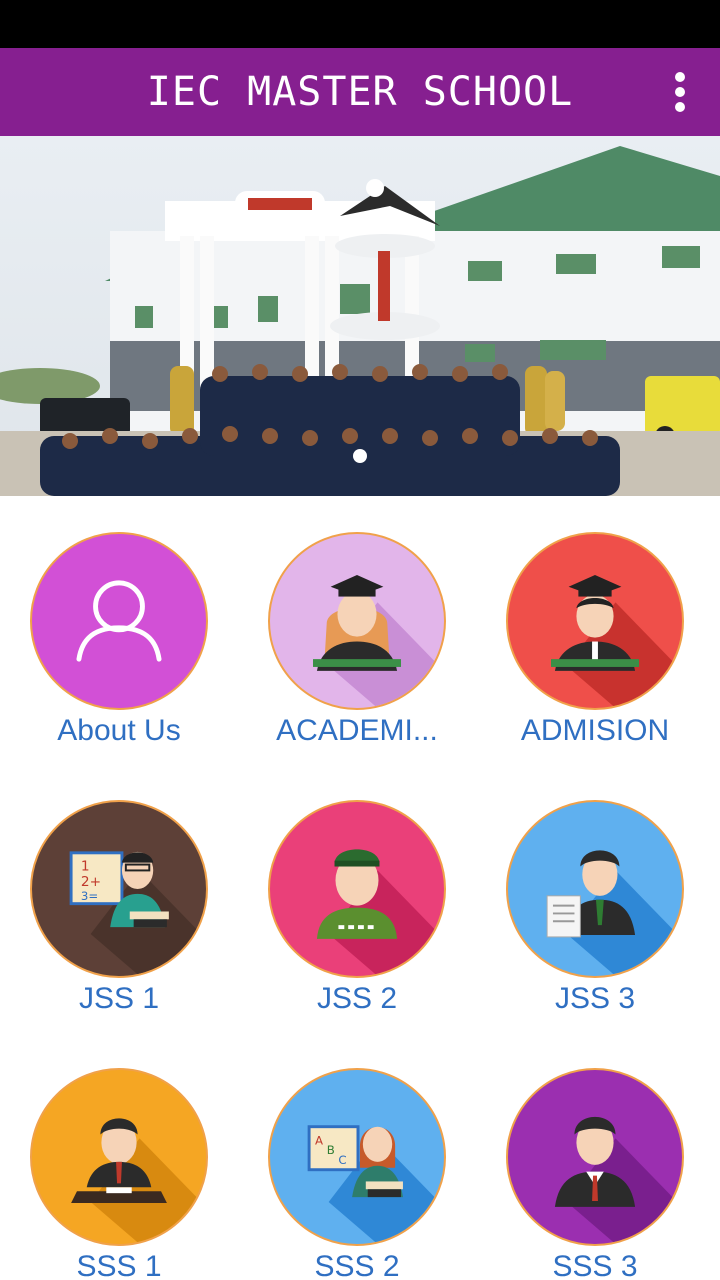  Describe the element at coordinates (319, 1140) in the screenshot. I see `svg-text: A` at that location.